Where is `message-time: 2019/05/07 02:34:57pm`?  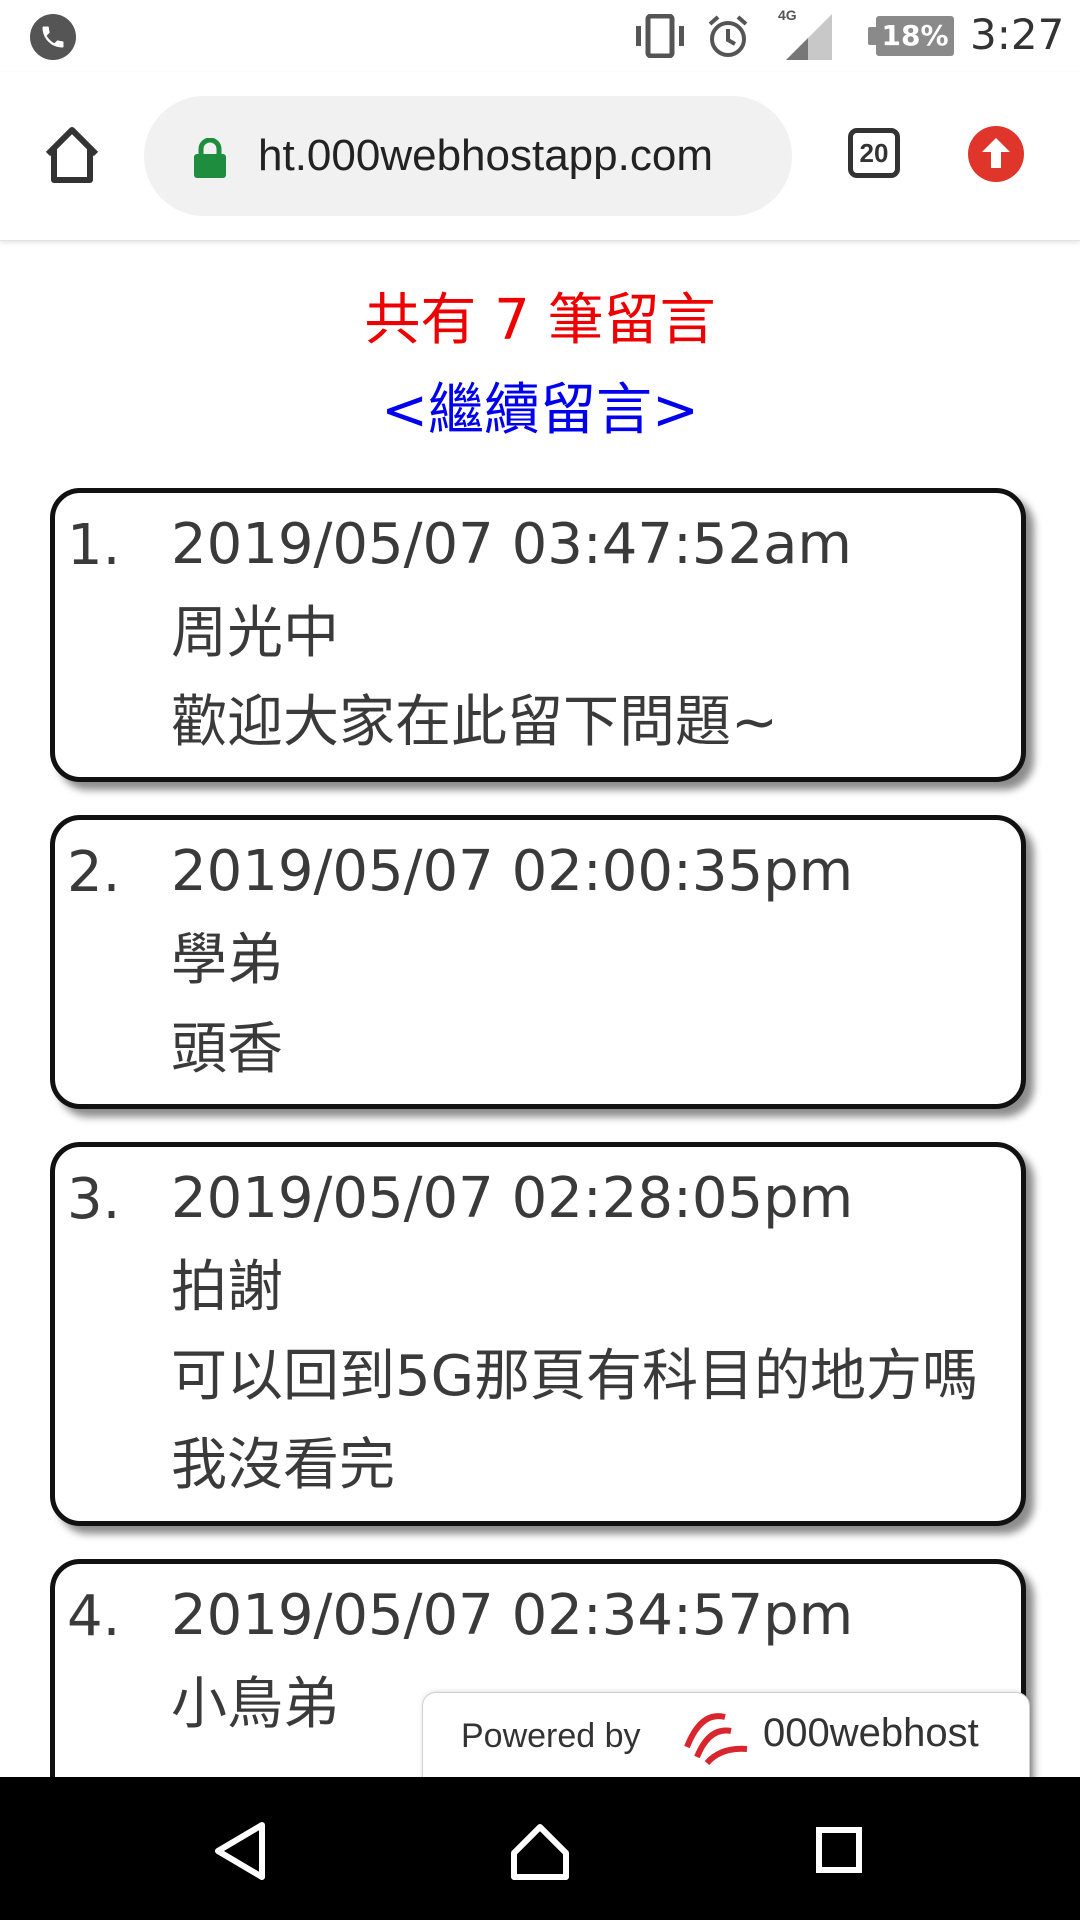
message-time: 2019/05/07 02:34:57pm is located at coordinates (512, 1615).